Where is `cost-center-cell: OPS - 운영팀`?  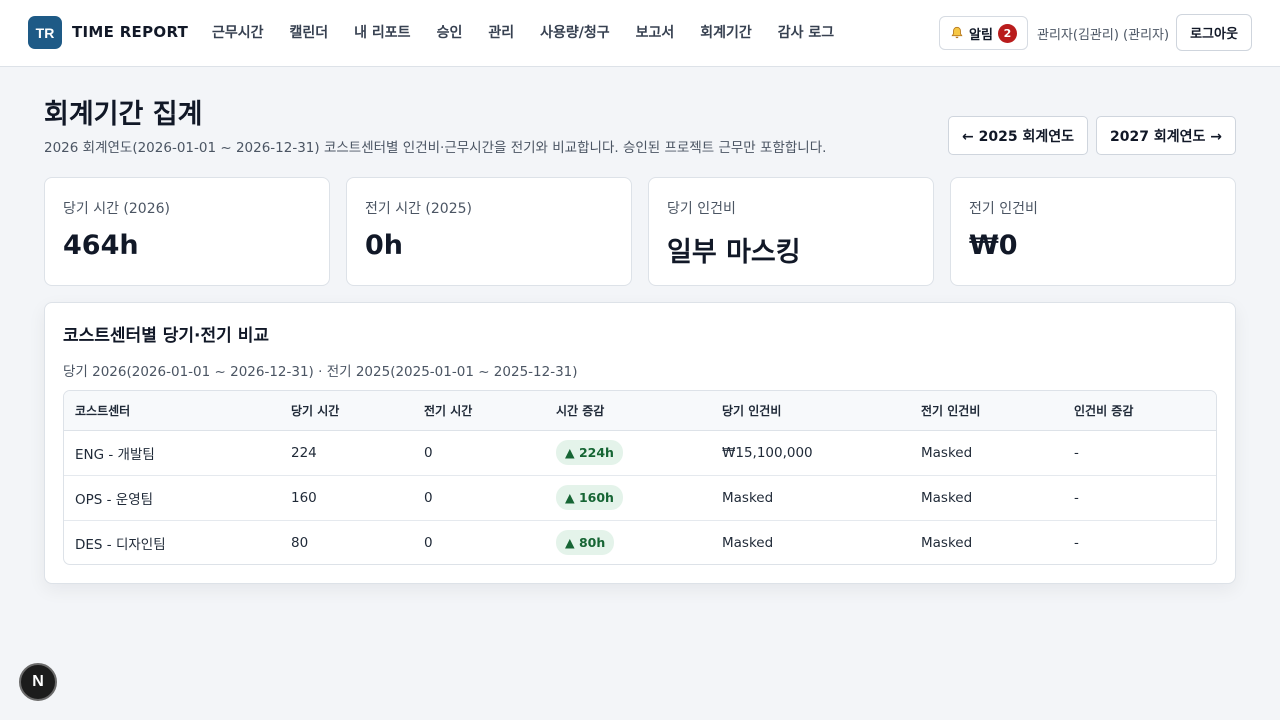
cost-center-cell: OPS - 운영팀 is located at coordinates (114, 499).